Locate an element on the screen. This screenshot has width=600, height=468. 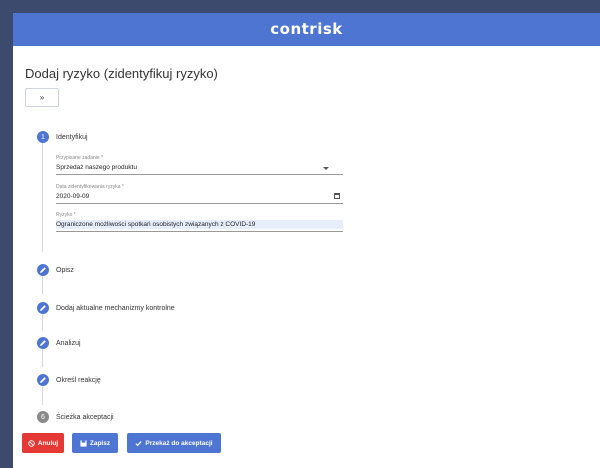
task-field-underline is located at coordinates (199, 174).